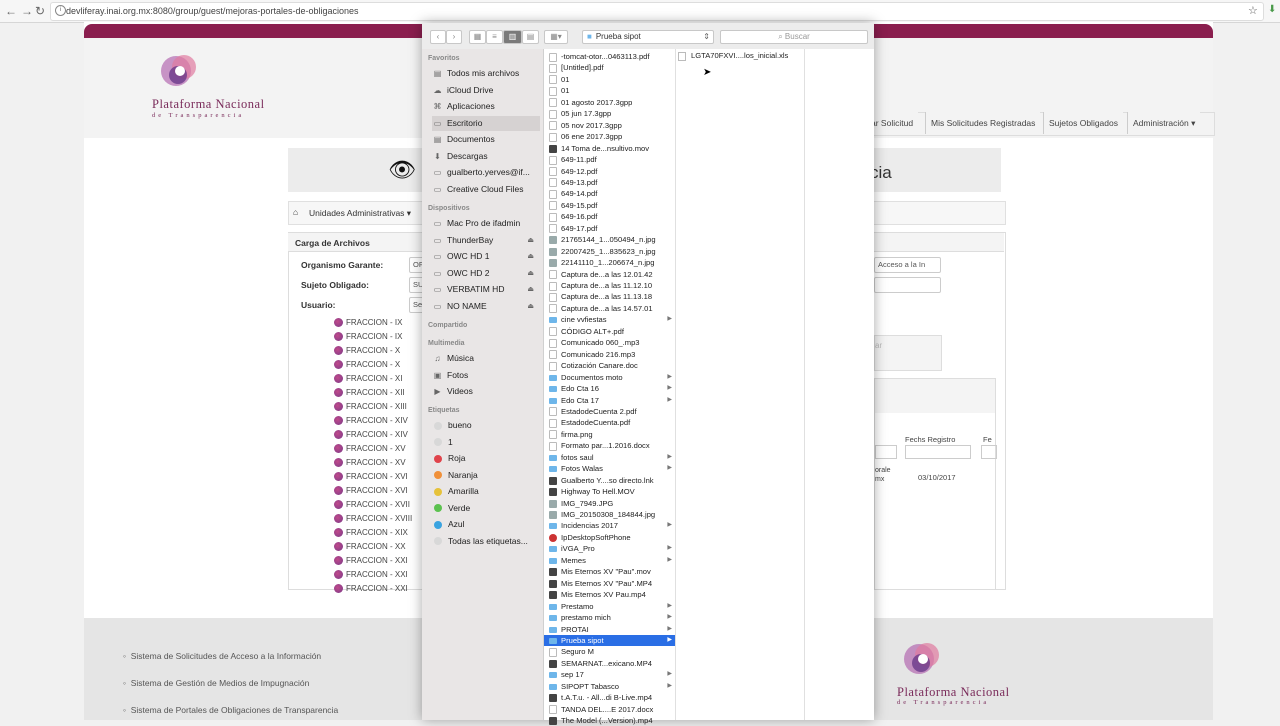  I want to click on file-item: Captura de...a las 12.01.42, so click(609, 274).